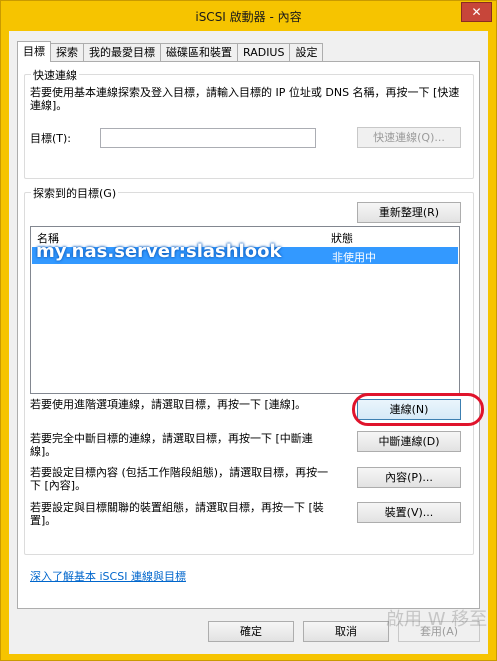 Image resolution: width=497 pixels, height=661 pixels. What do you see at coordinates (409, 212) in the screenshot?
I see `refresh-button: 重新整理(R)` at bounding box center [409, 212].